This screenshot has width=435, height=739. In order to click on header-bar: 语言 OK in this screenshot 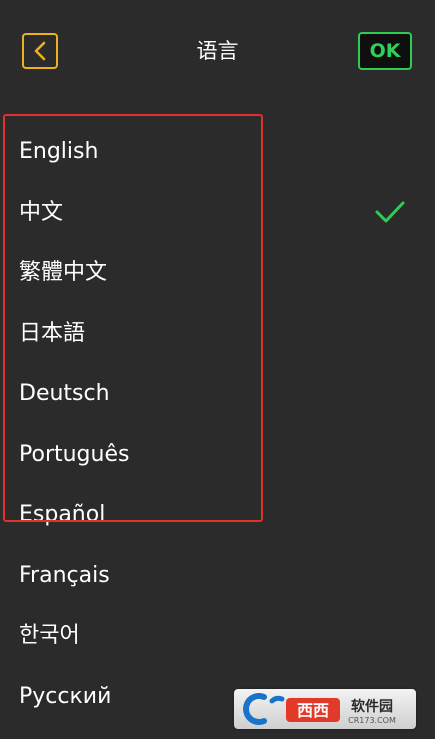, I will do `click(217, 52)`.